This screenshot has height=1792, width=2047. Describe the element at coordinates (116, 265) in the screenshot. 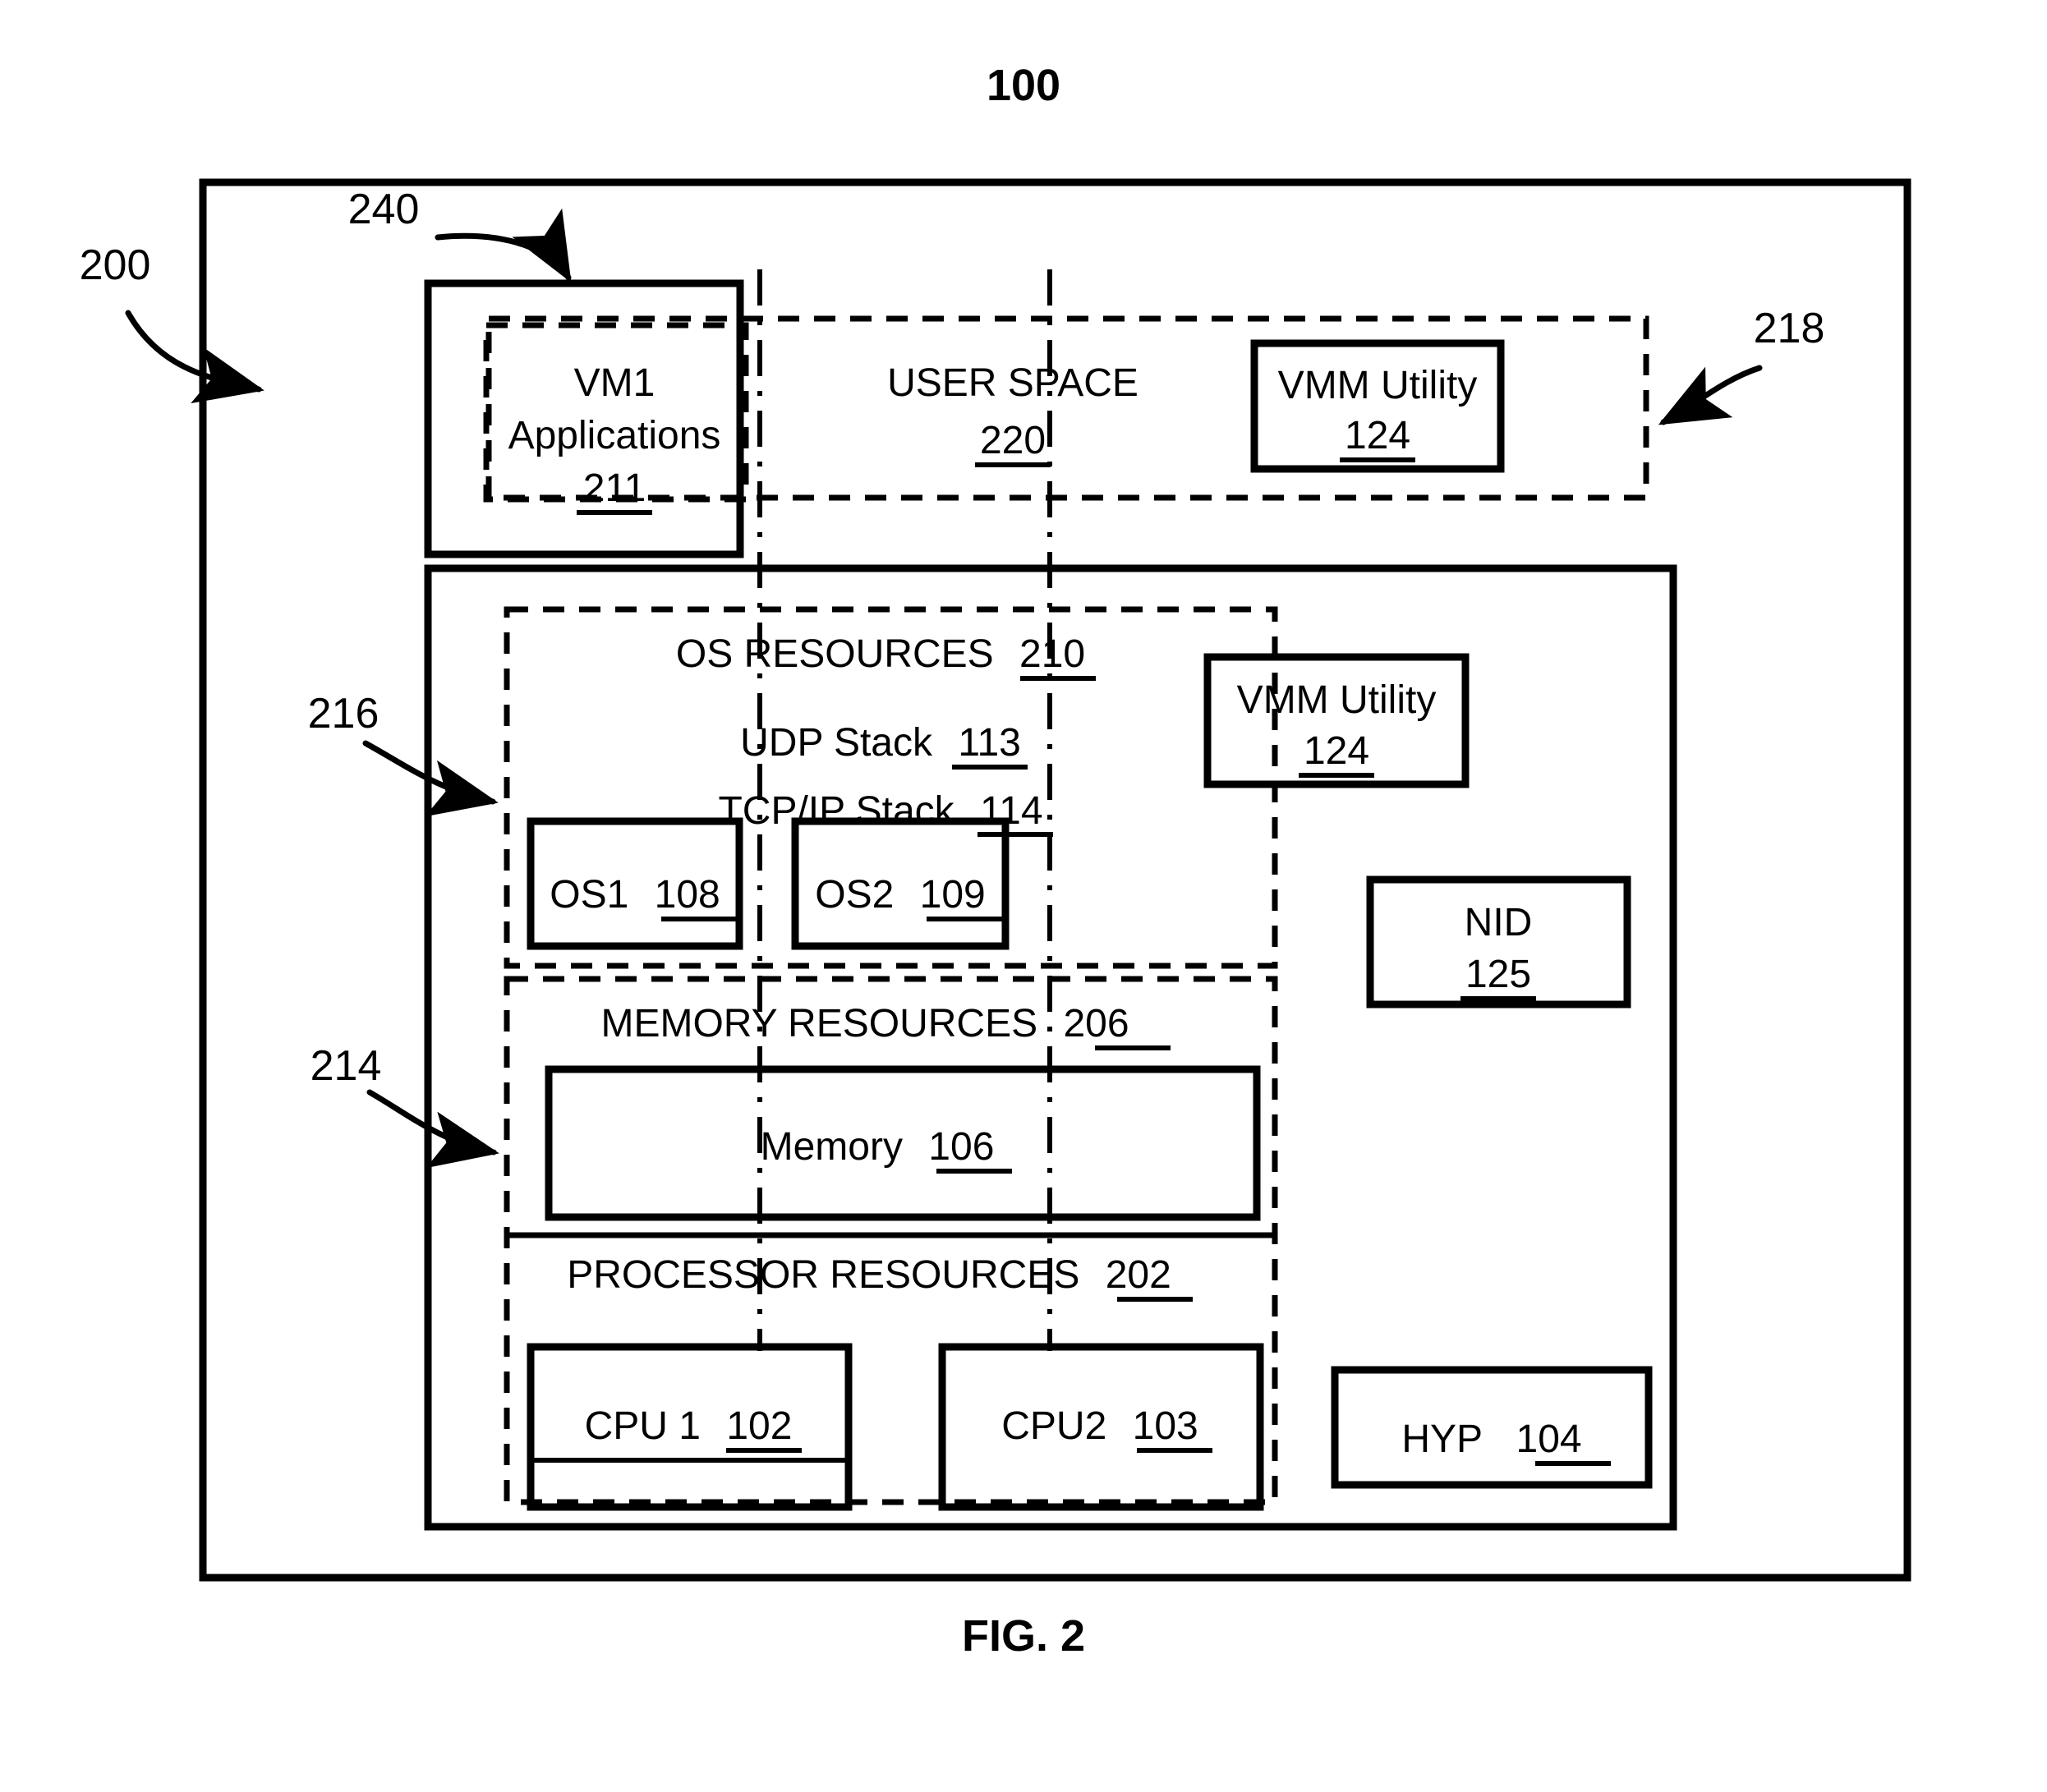

I see `ref-200-label: 200` at that location.